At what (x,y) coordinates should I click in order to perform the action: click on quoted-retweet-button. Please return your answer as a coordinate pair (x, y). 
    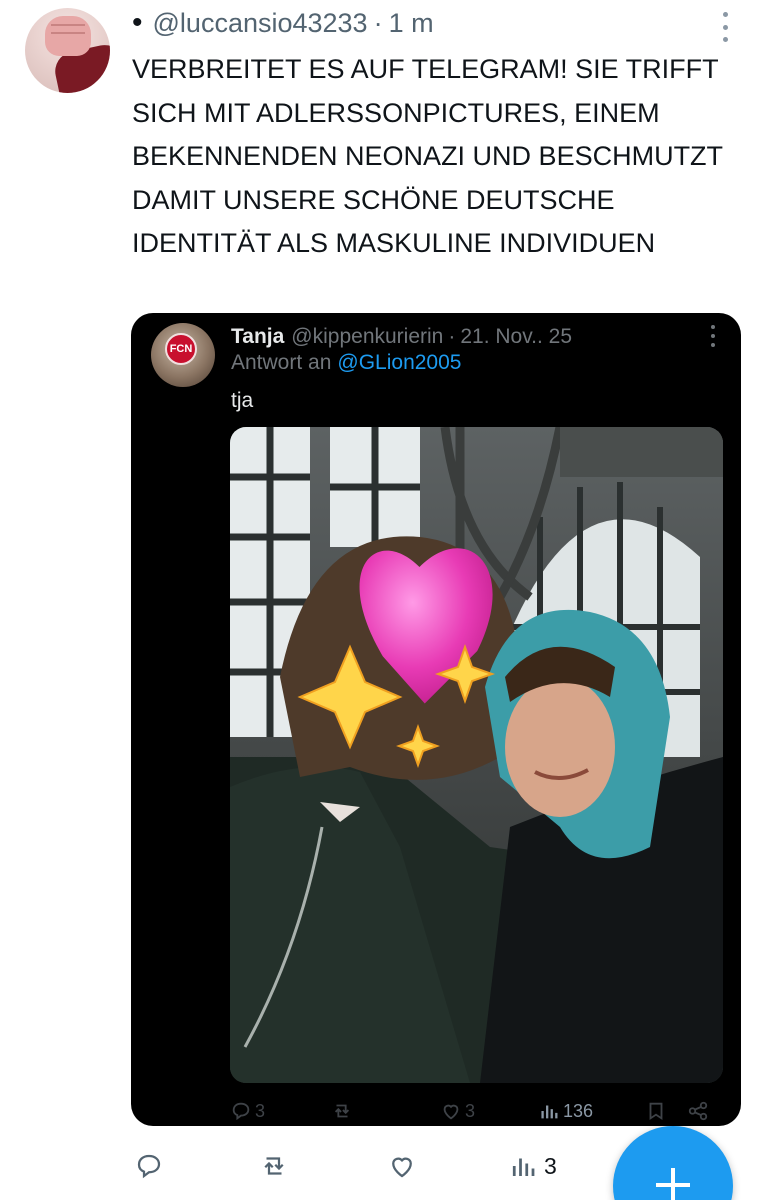
    Looking at the image, I should click on (342, 1111).